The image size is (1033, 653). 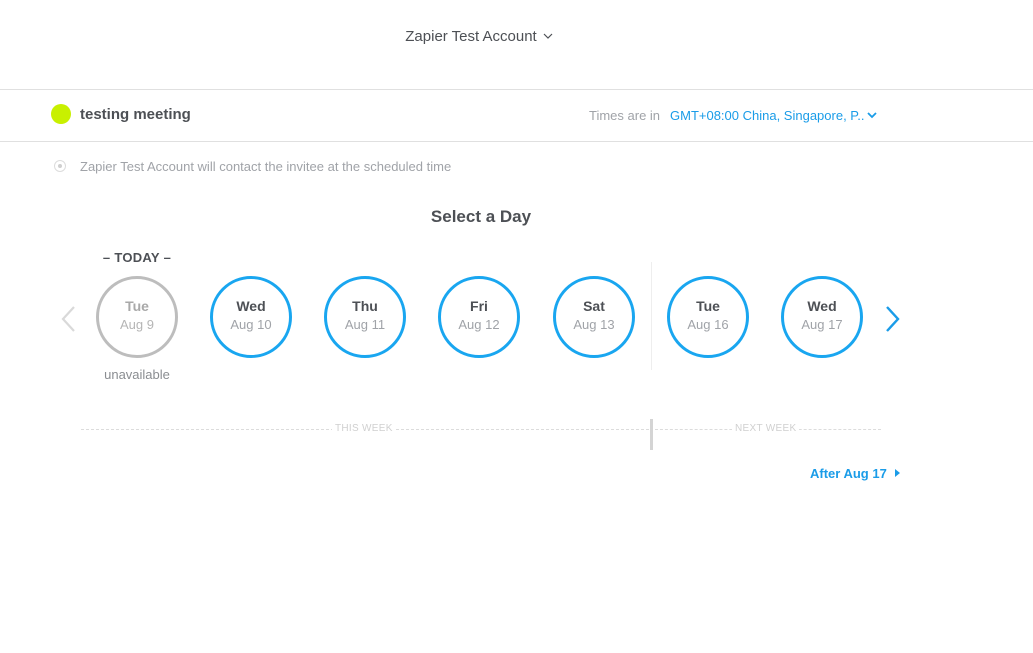 What do you see at coordinates (471, 36) in the screenshot?
I see `account-name: Zapier Test Account` at bounding box center [471, 36].